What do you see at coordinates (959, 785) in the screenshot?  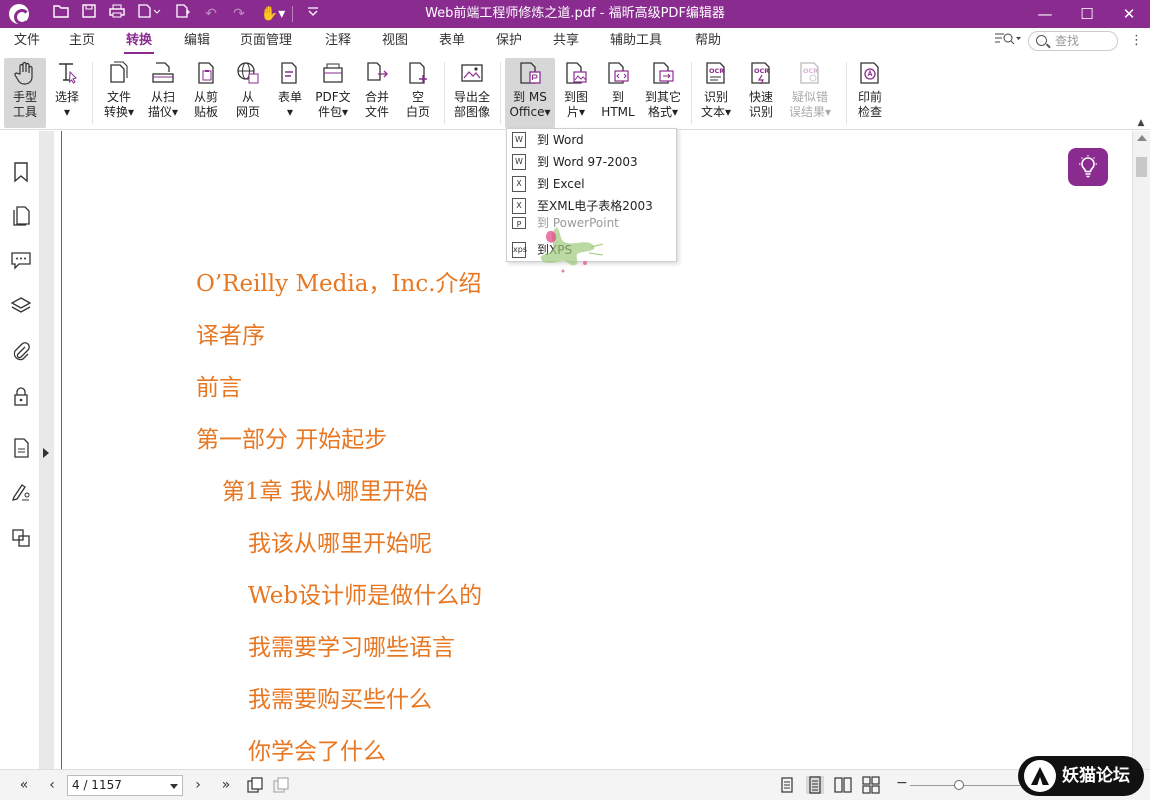 I see `zoom-slider-knob` at bounding box center [959, 785].